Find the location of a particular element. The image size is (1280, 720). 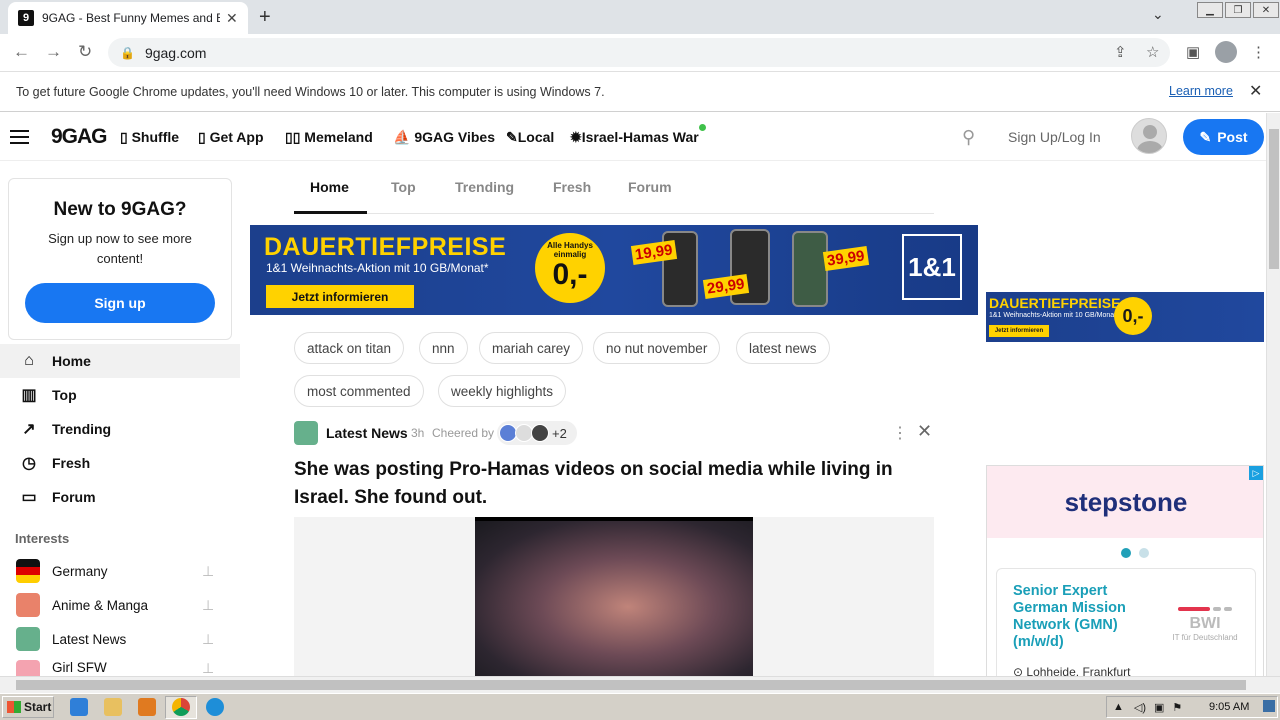

tab-trending: Trending is located at coordinates (484, 187).